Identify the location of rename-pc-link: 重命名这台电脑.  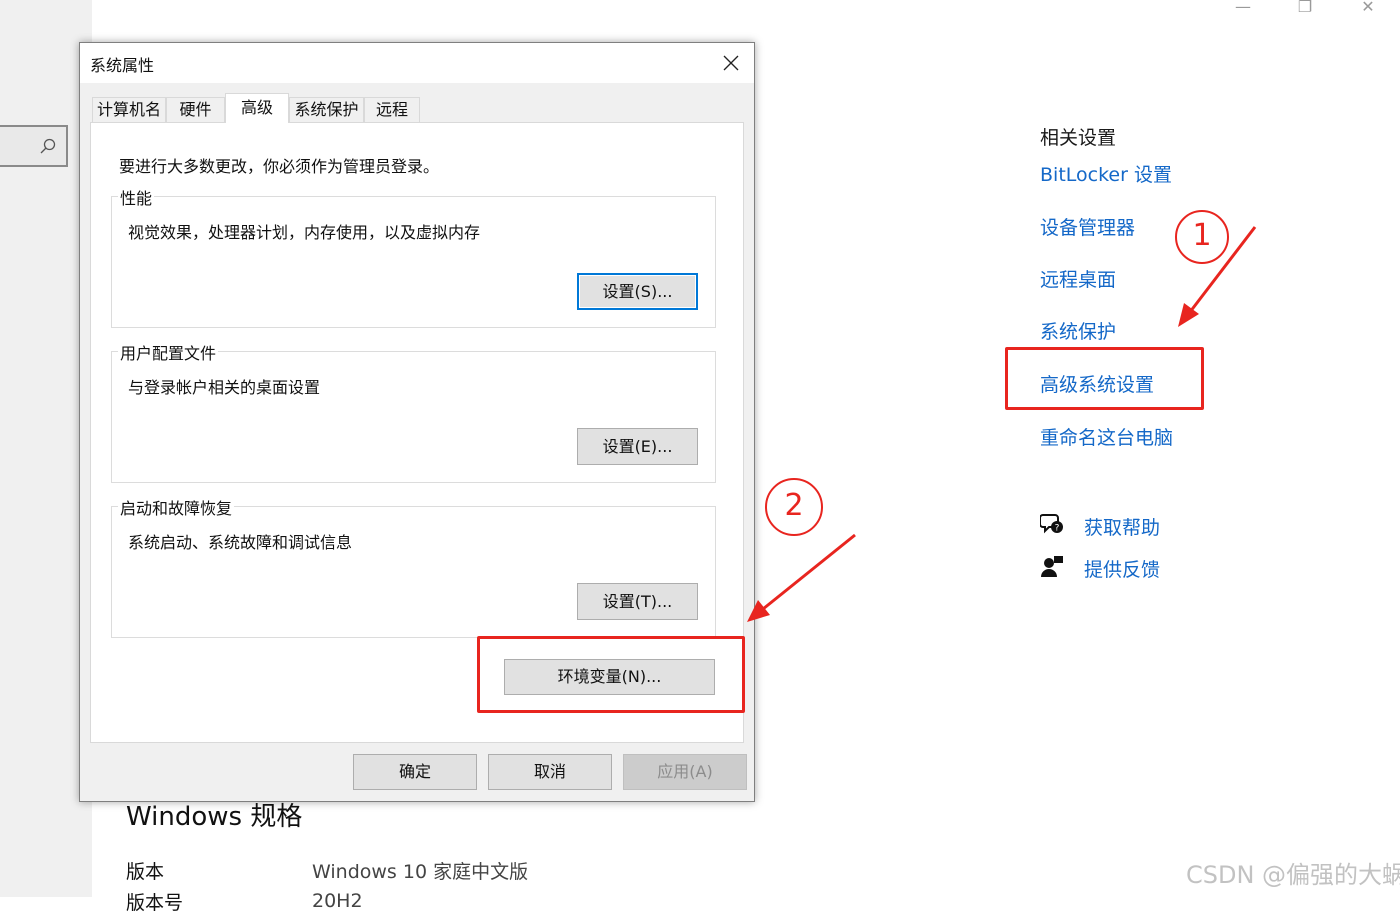
(1106, 436).